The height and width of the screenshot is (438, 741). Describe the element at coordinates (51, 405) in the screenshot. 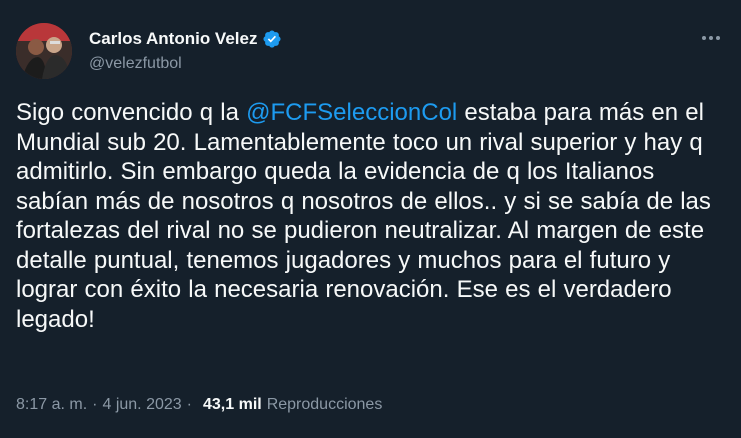

I see `tweet-time: 8:17 a. m.` at that location.